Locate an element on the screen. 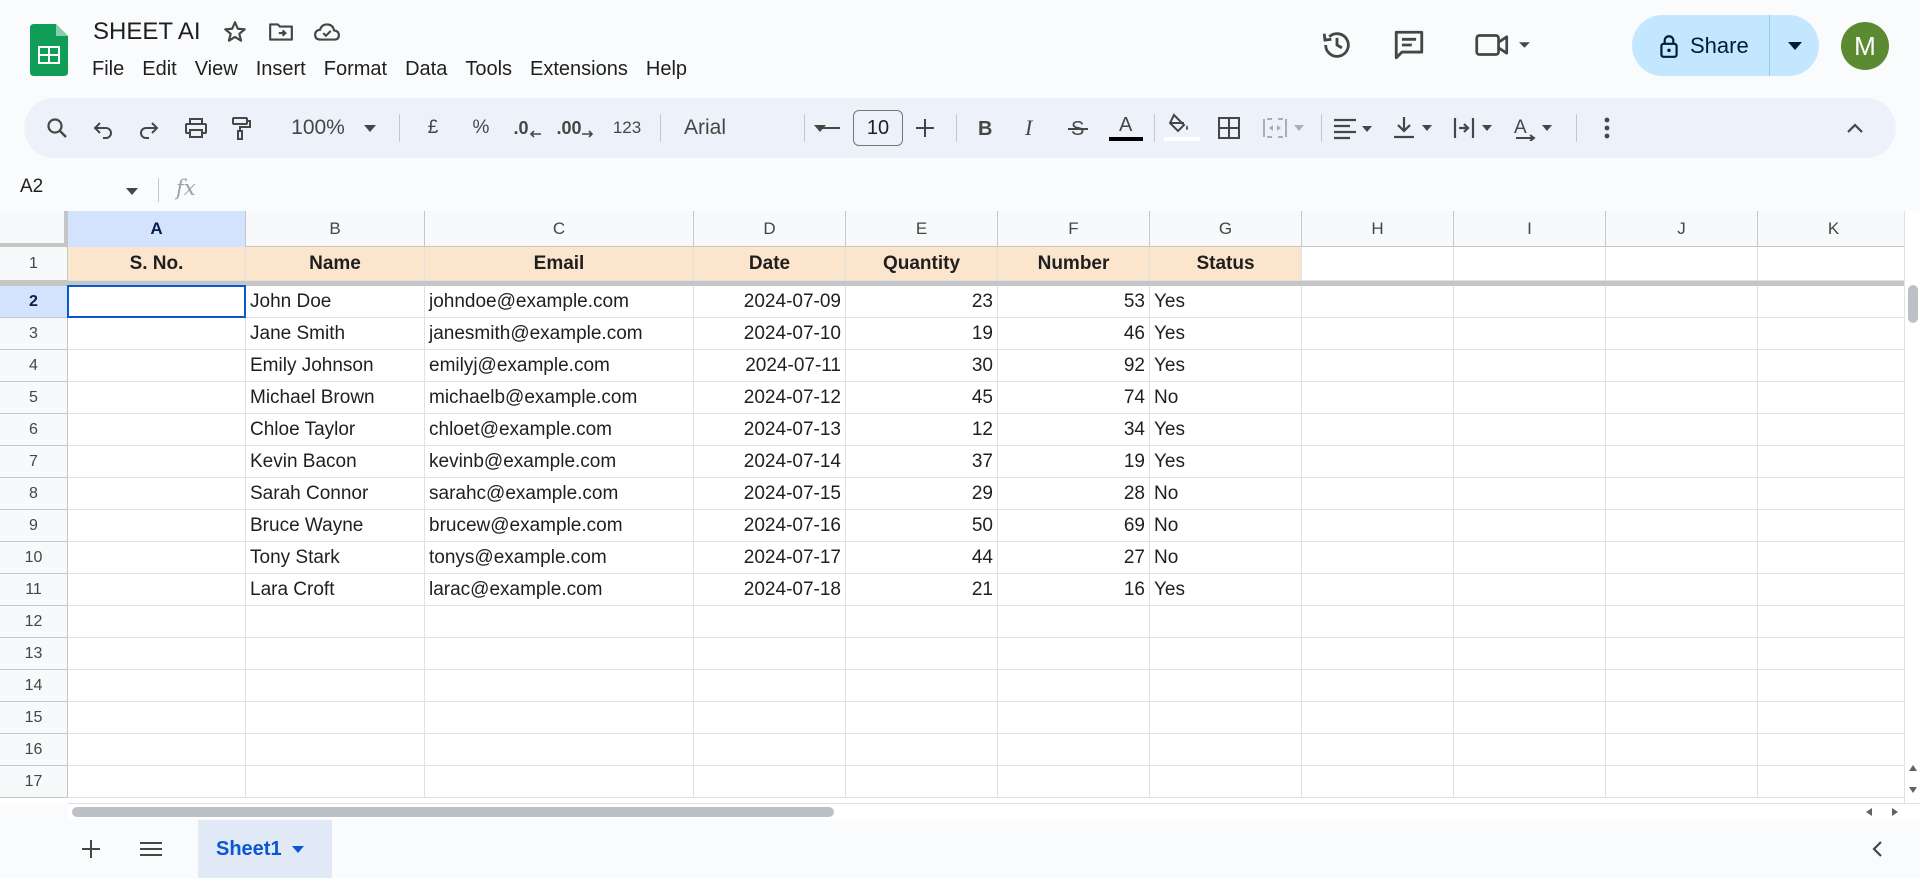  cell-k13 is located at coordinates (1834, 654).